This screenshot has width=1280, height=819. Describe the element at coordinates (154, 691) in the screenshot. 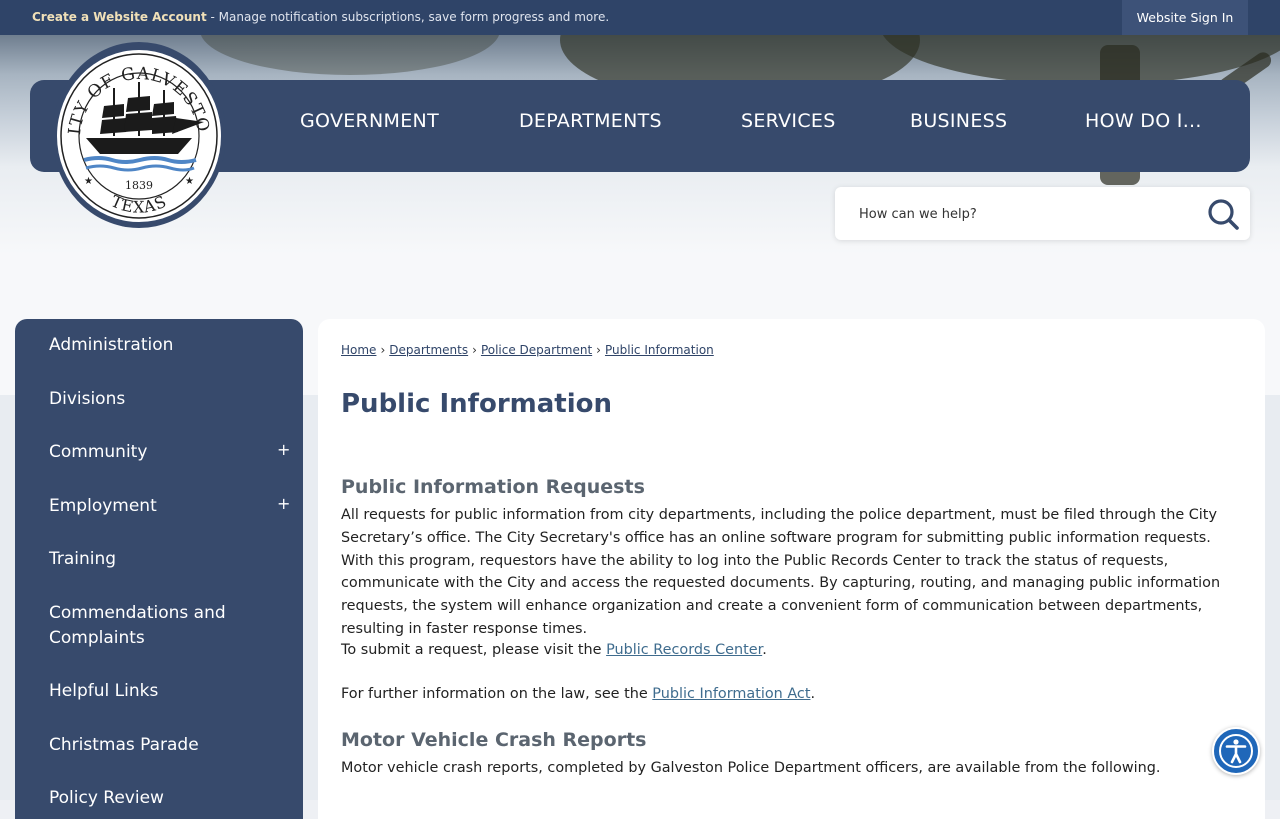

I see `sidebar-item-helpful-links: Helpful Links` at that location.